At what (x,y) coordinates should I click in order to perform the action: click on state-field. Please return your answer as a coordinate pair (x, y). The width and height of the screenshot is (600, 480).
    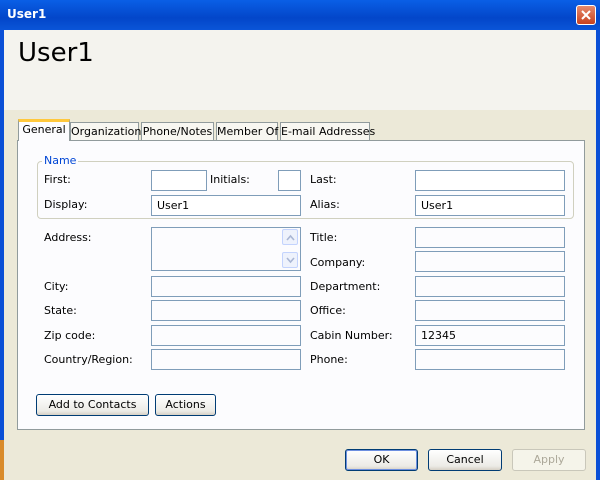
    Looking at the image, I should click on (226, 310).